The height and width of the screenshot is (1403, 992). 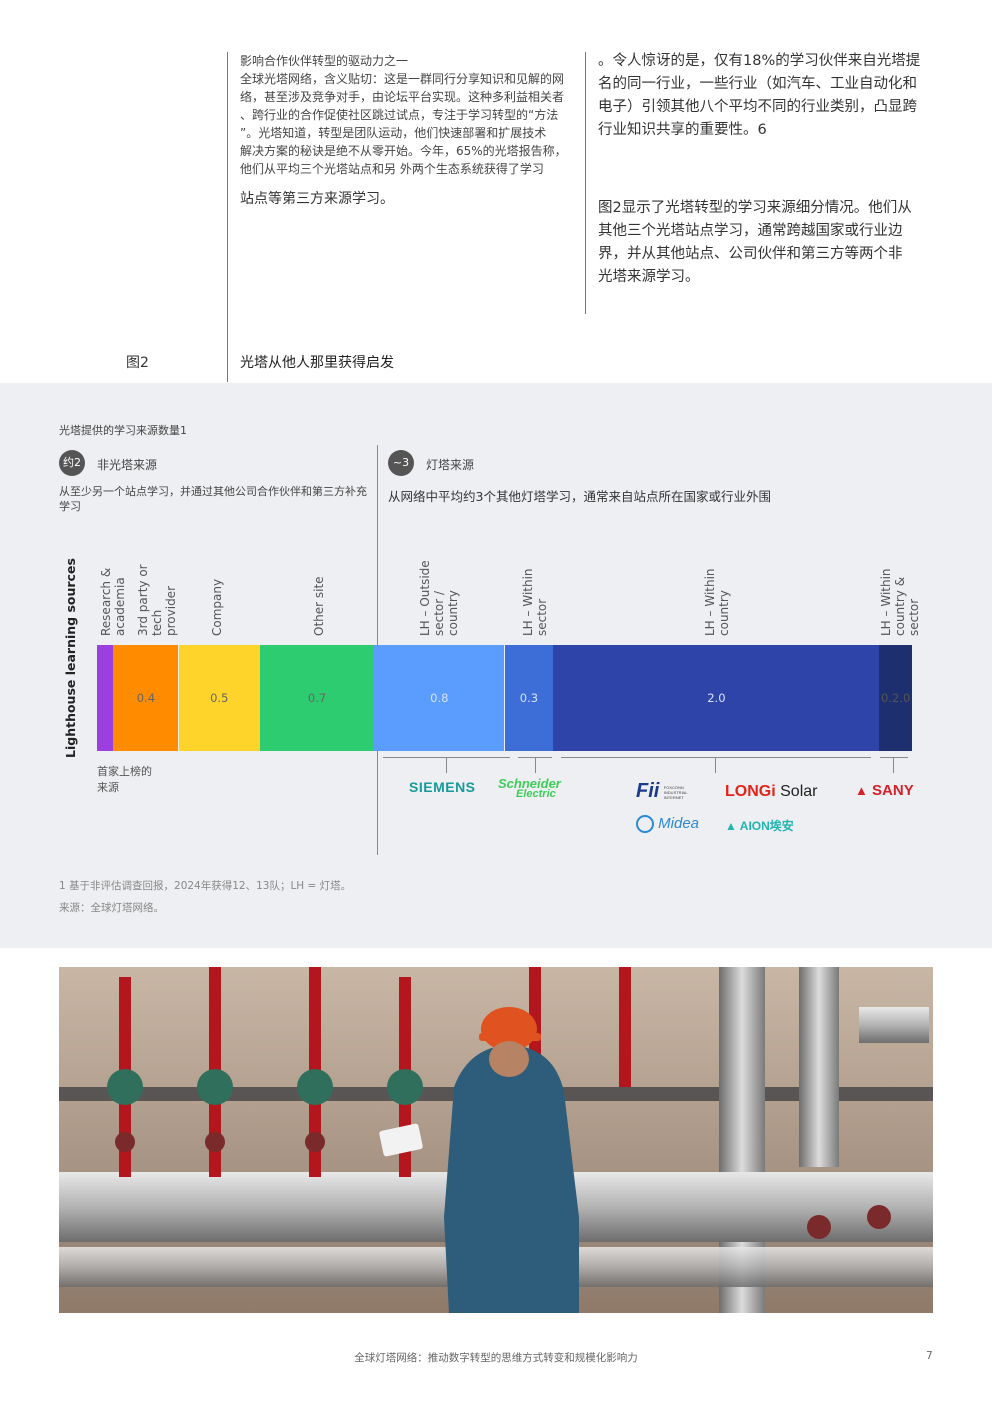 I want to click on bar-value-label: 0.7, so click(x=317, y=698).